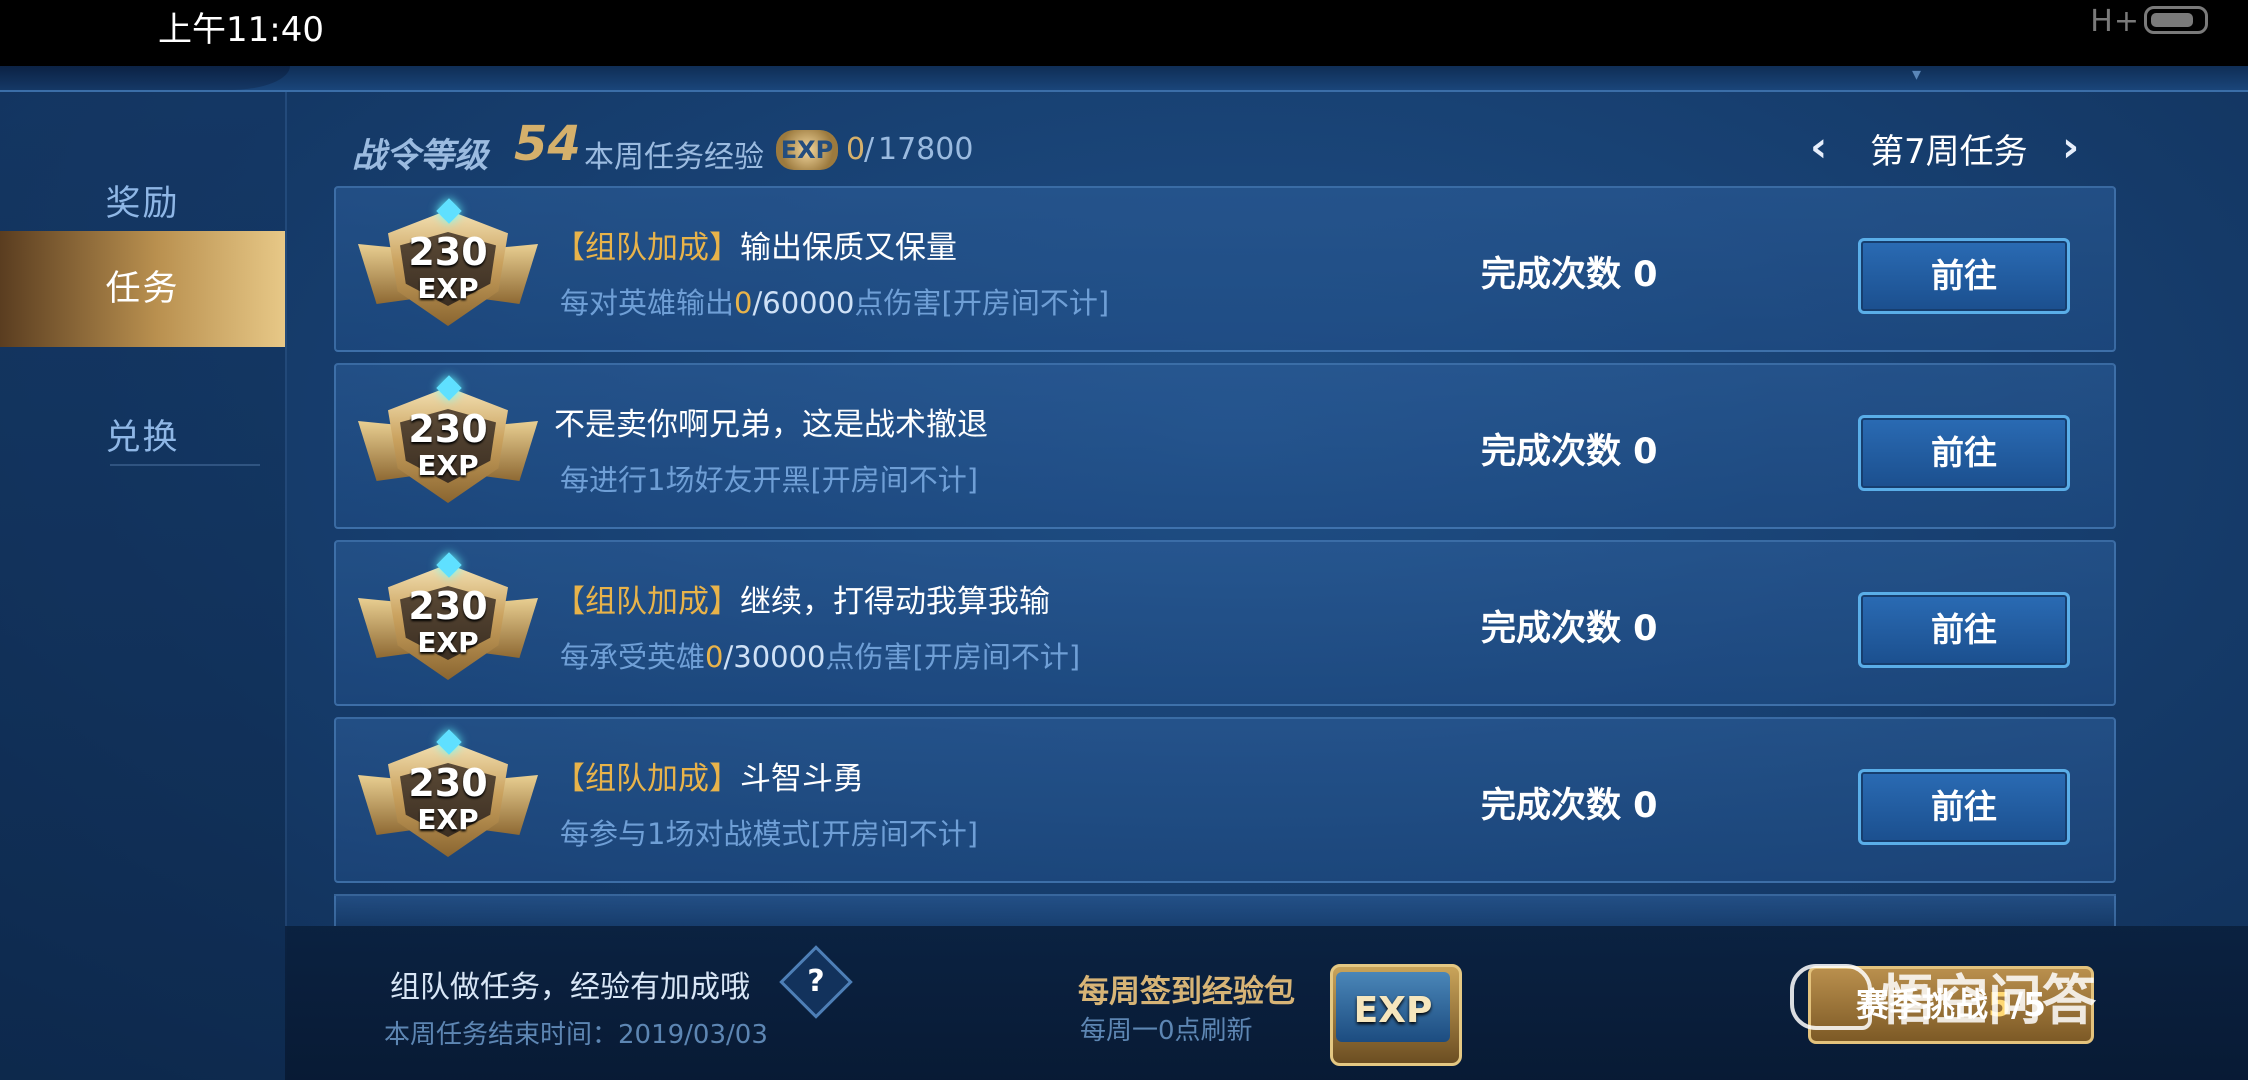  Describe the element at coordinates (1124, 33) in the screenshot. I see `status-bar: 上午11:40 H+` at that location.